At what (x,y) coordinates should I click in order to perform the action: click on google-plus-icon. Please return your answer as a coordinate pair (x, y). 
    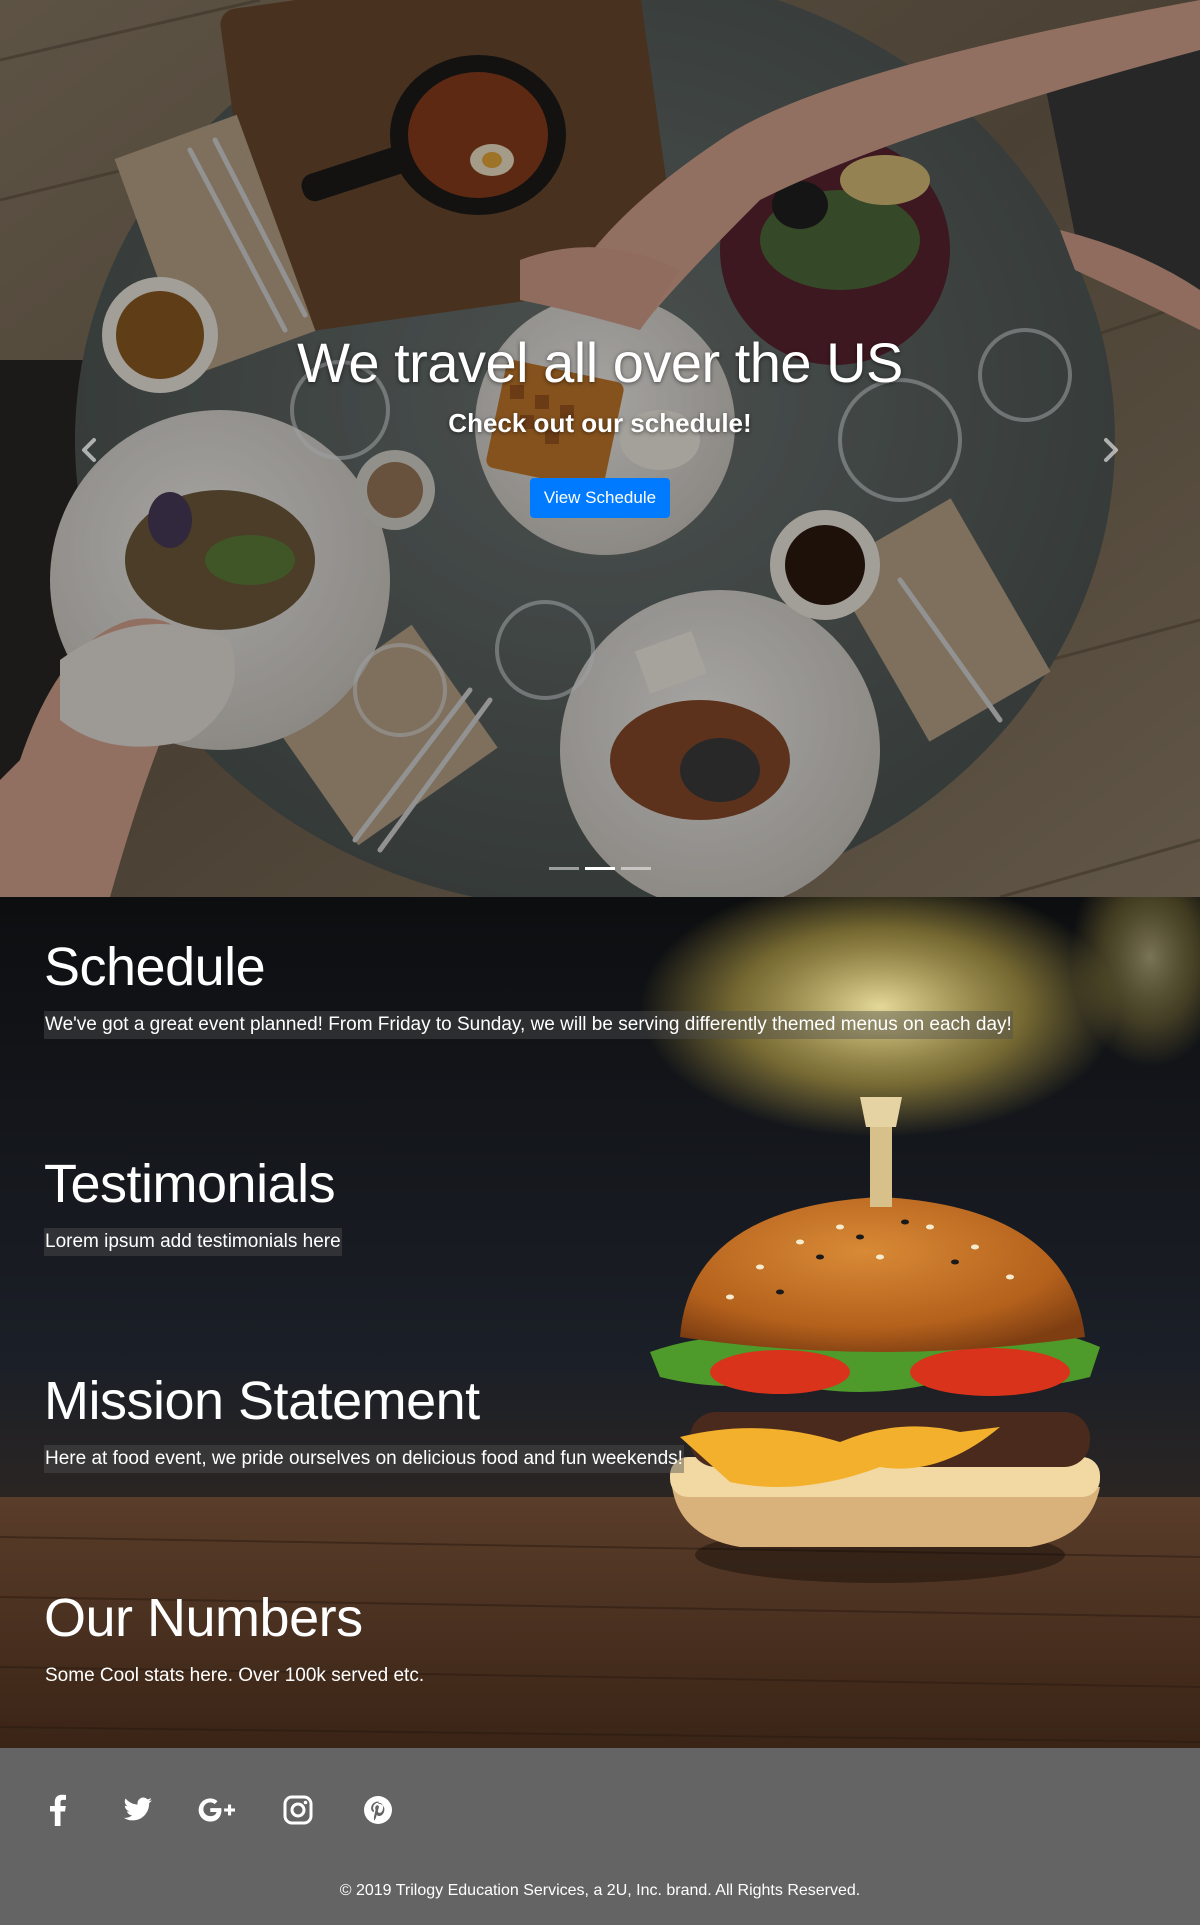
    Looking at the image, I should click on (216, 1810).